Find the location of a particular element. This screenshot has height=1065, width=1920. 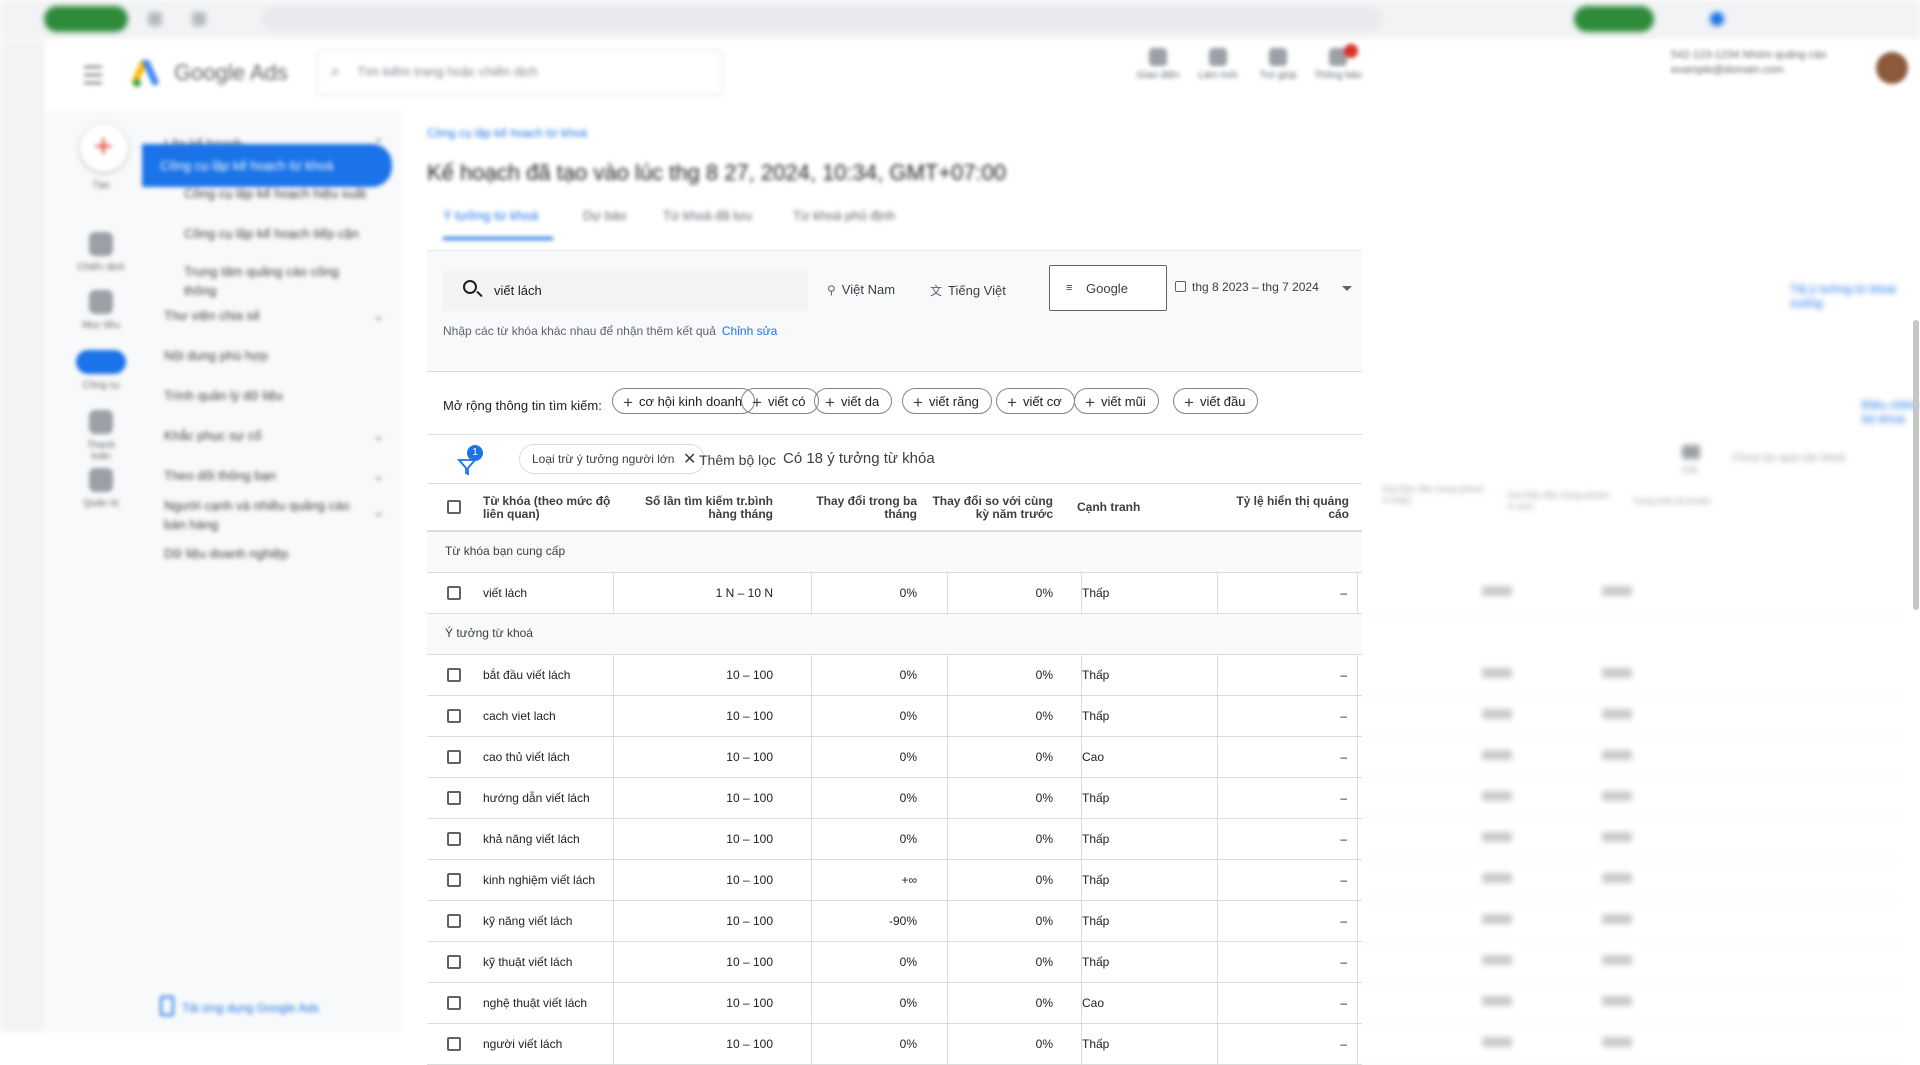

dropdown-arrow-icon is located at coordinates (1347, 288).